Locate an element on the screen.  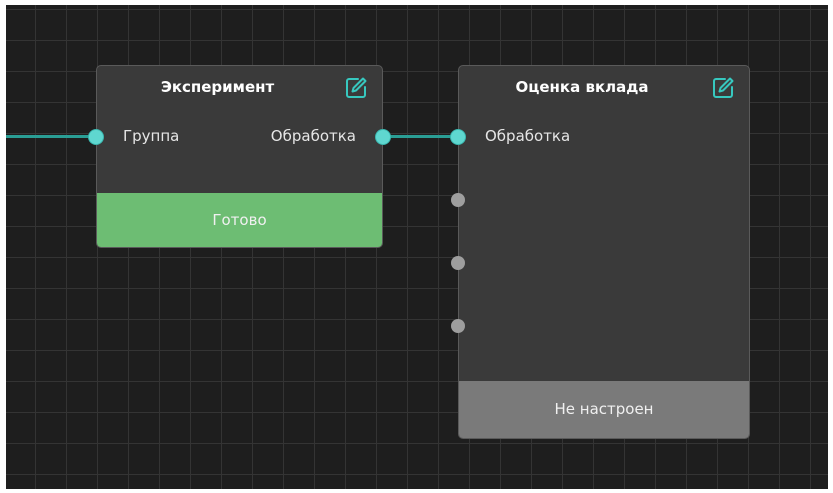
node-title: Эксперимент is located at coordinates (217, 87).